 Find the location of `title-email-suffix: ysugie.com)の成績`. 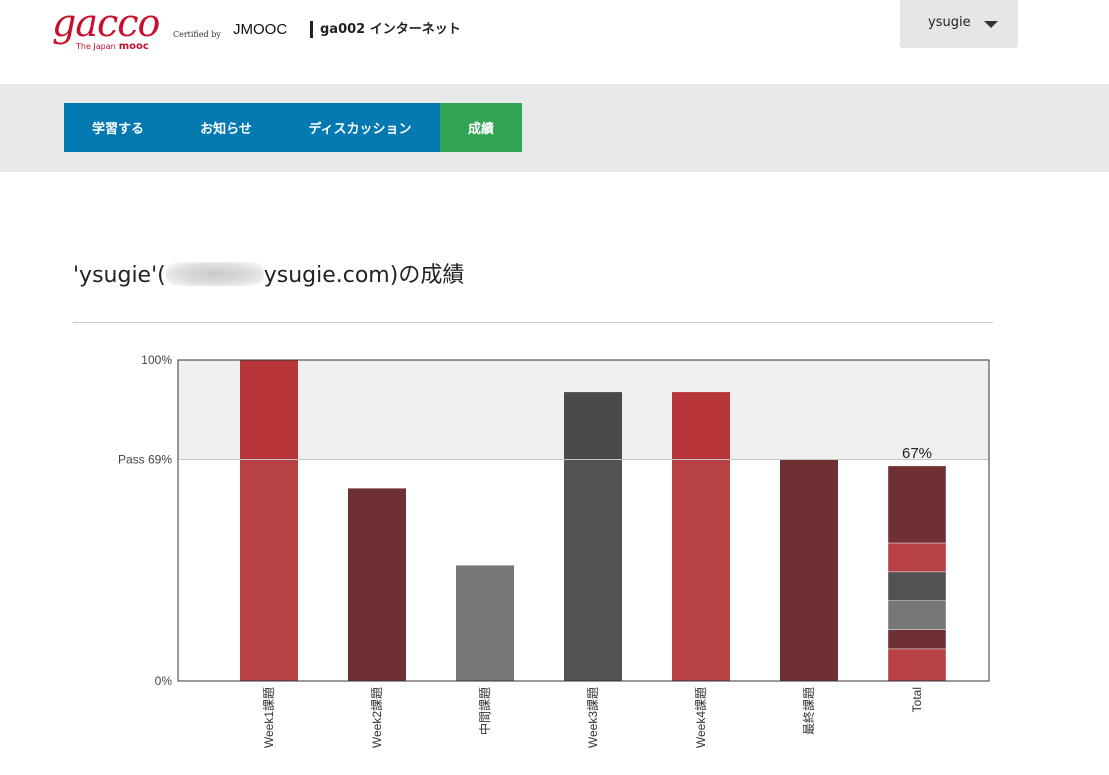

title-email-suffix: ysugie.com)の成績 is located at coordinates (364, 275).